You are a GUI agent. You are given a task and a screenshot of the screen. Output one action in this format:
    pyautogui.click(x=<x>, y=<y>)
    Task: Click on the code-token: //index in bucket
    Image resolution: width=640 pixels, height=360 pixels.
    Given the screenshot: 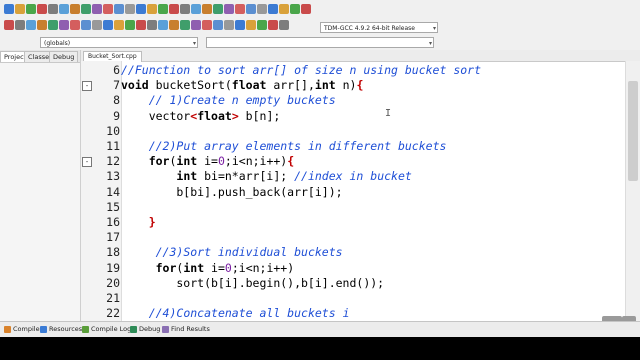 What is the action you would take?
    pyautogui.click(x=353, y=176)
    